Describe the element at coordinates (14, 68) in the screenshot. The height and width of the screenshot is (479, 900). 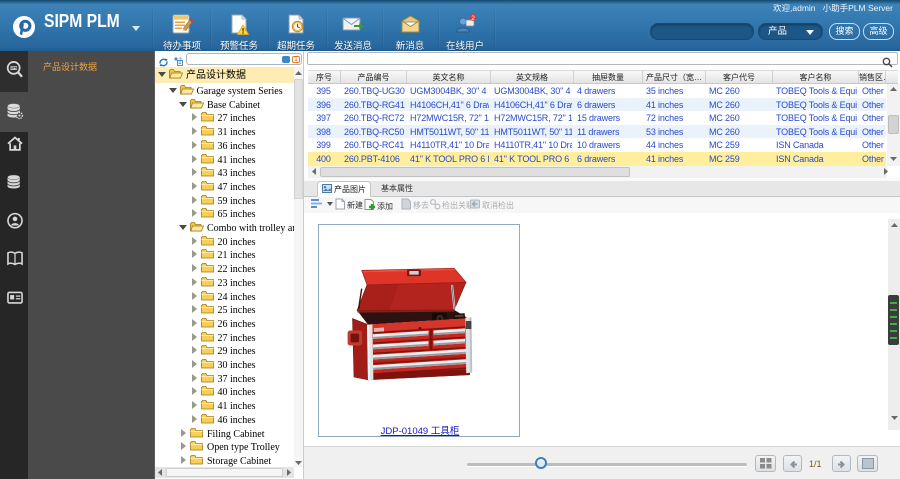
I see `svg-text: SIPM` at that location.